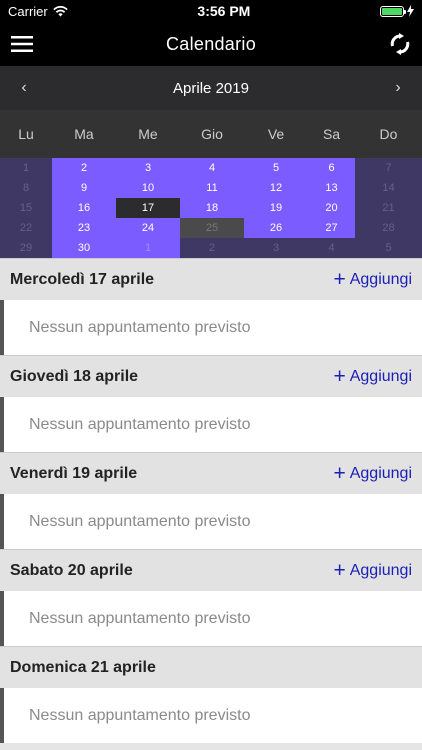 Image resolution: width=422 pixels, height=750 pixels. What do you see at coordinates (22, 44) in the screenshot?
I see `hamburger-icon` at bounding box center [22, 44].